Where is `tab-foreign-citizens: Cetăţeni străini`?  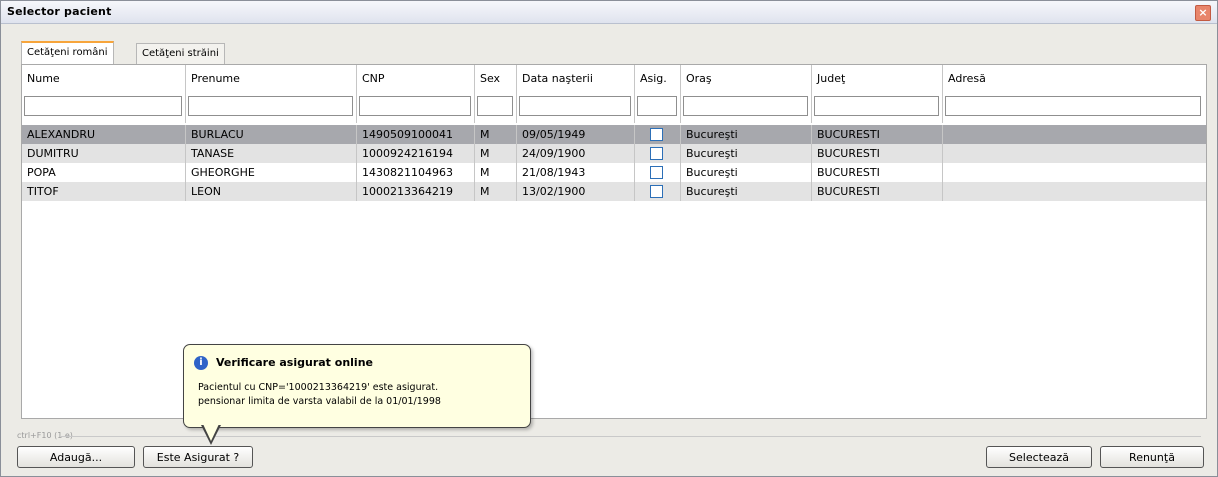
tab-foreign-citizens: Cetăţeni străini is located at coordinates (180, 53).